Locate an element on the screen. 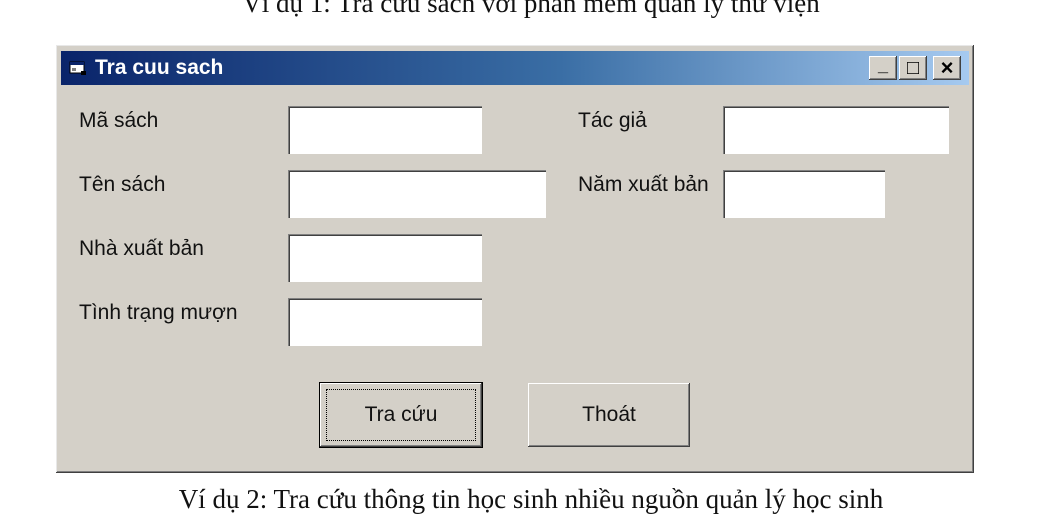  tinh-trang-muon-input is located at coordinates (385, 322).